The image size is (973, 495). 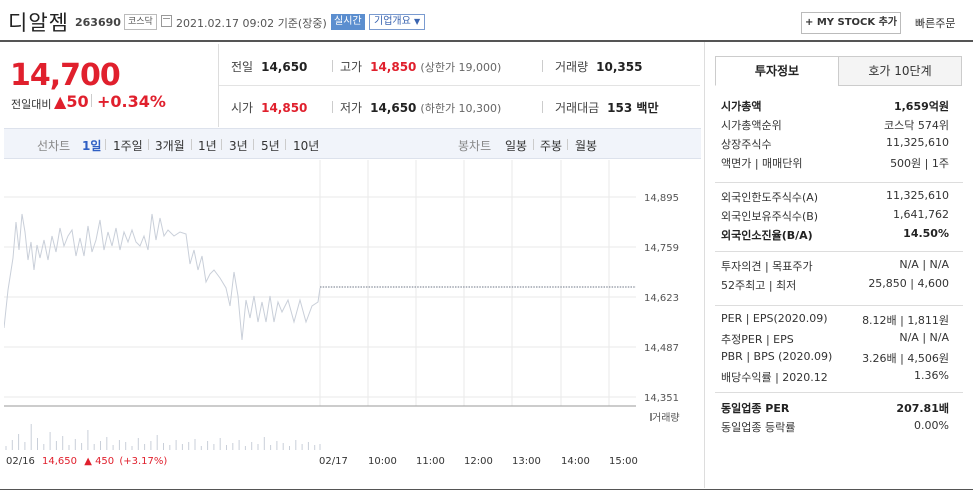 I want to click on info-row-value: 1,659억원, so click(x=921, y=106).